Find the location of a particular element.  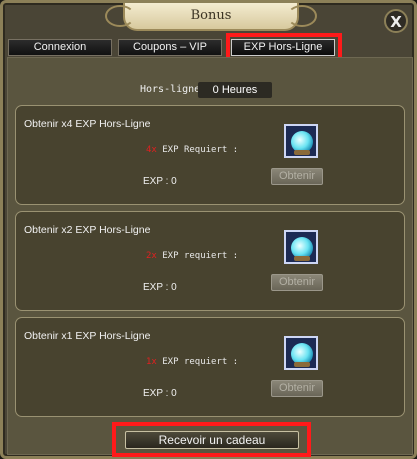

offline-label: Hors-ligne is located at coordinates (170, 89).